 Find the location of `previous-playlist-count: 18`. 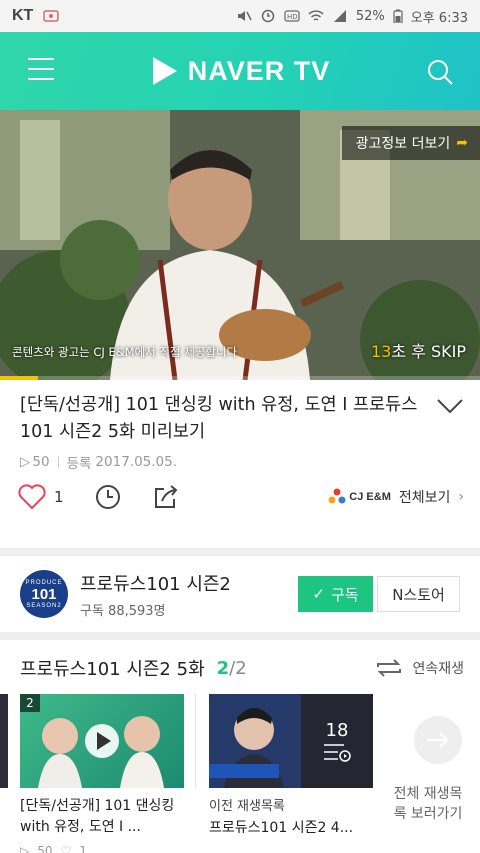

previous-playlist-count: 18 is located at coordinates (337, 730).